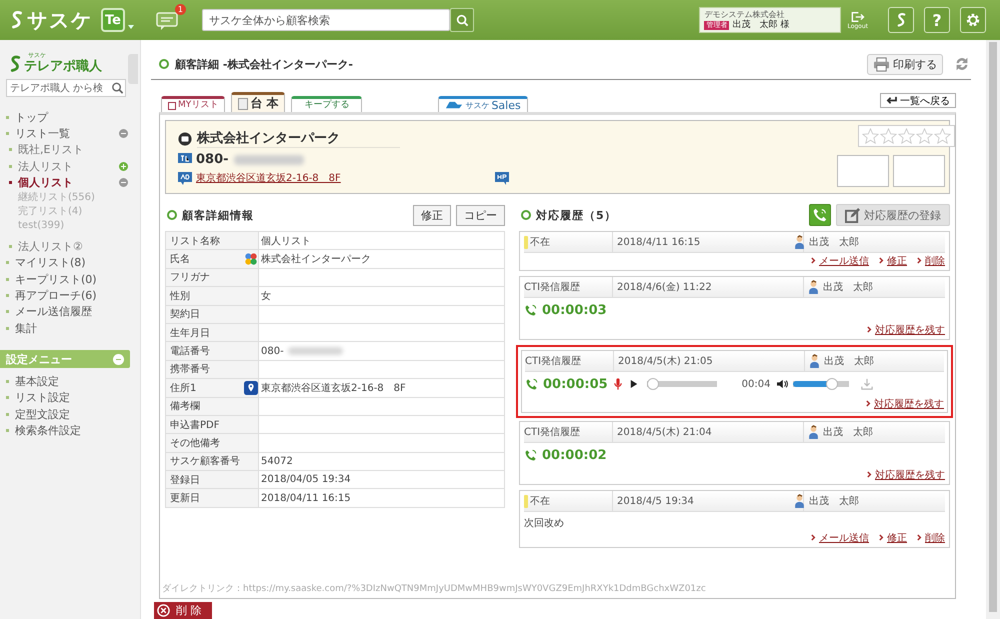  Describe the element at coordinates (71, 296) in the screenshot. I see `nav-item: 再アプローチ(6)` at that location.